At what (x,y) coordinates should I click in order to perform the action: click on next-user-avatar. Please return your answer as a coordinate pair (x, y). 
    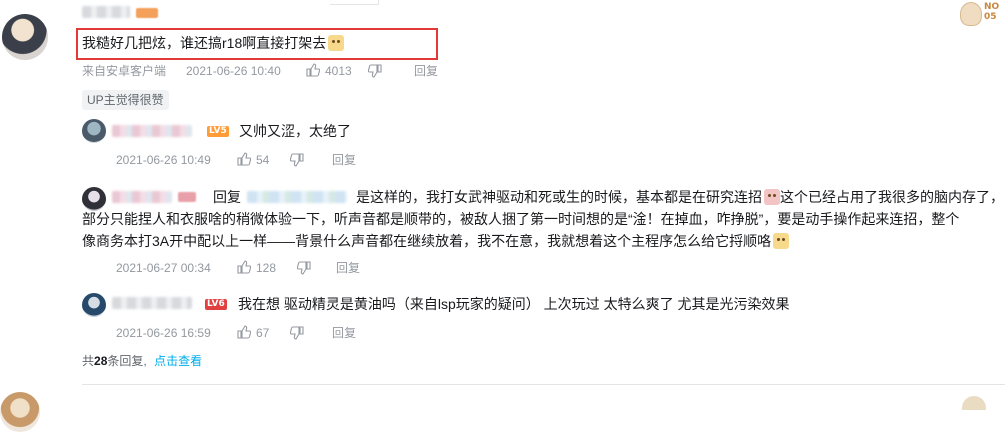
    Looking at the image, I should click on (20, 412).